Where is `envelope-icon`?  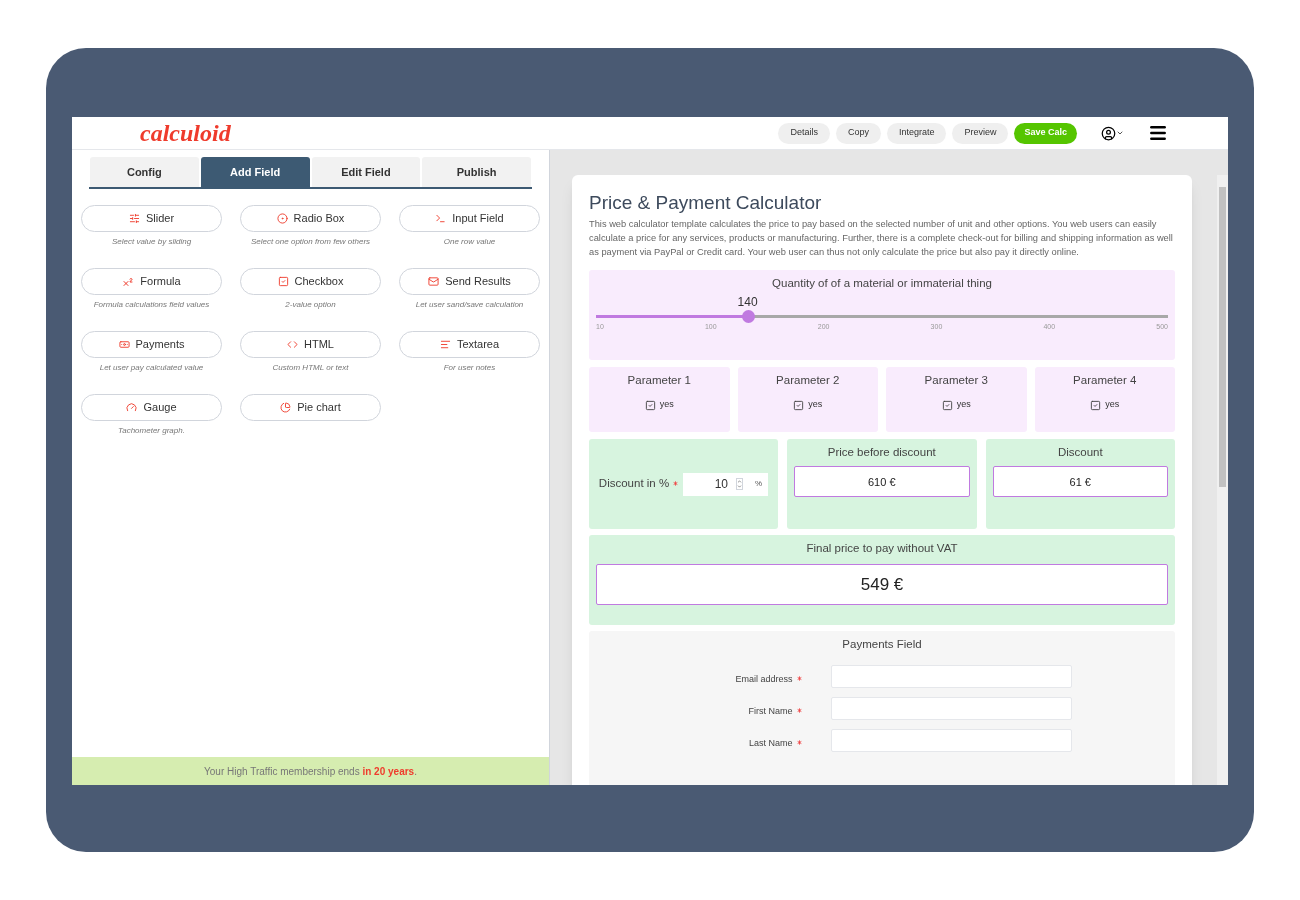
envelope-icon is located at coordinates (434, 281).